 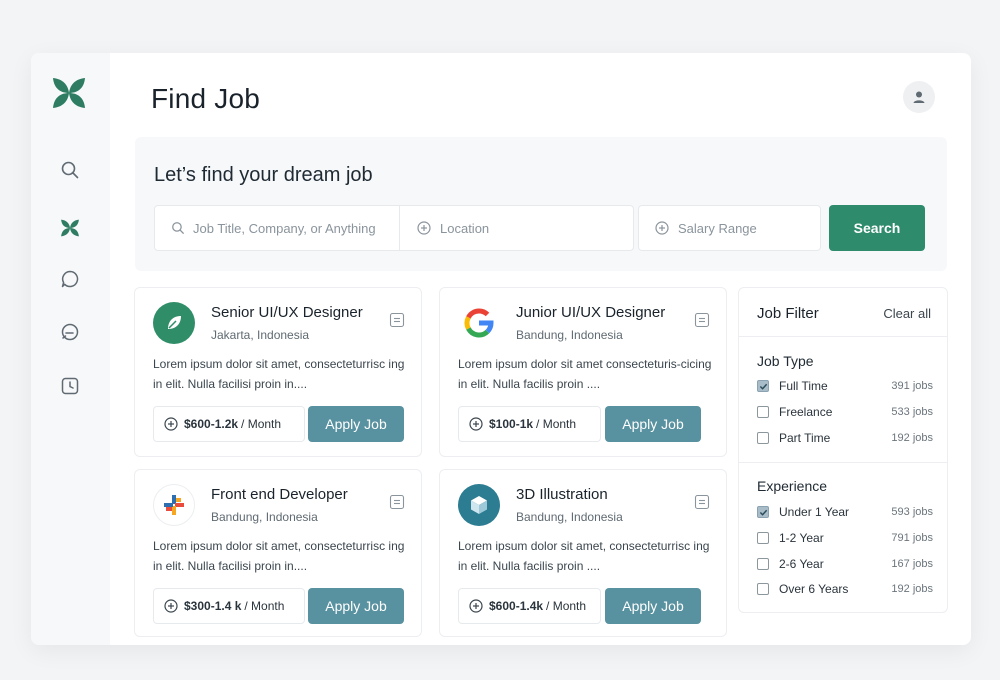 What do you see at coordinates (845, 438) in the screenshot?
I see `filter-option-part-time: Part Time 192 jobs` at bounding box center [845, 438].